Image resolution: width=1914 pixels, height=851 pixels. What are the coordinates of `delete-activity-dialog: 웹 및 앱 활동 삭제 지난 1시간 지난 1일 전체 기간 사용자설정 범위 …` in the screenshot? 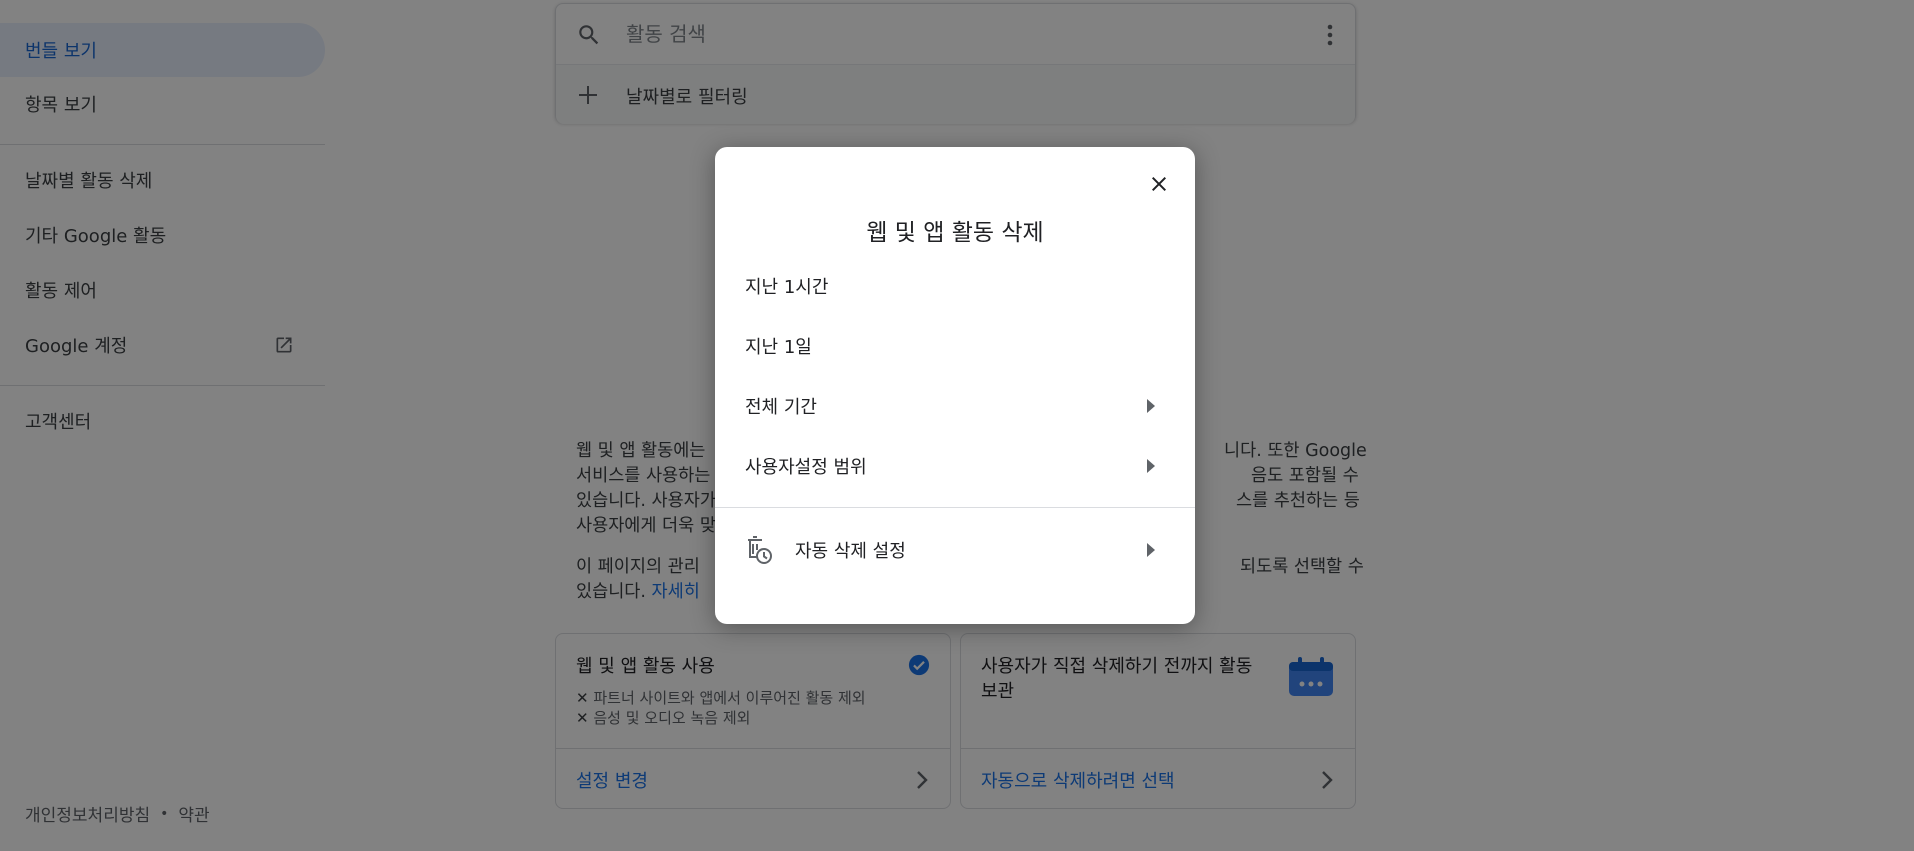 It's located at (955, 385).